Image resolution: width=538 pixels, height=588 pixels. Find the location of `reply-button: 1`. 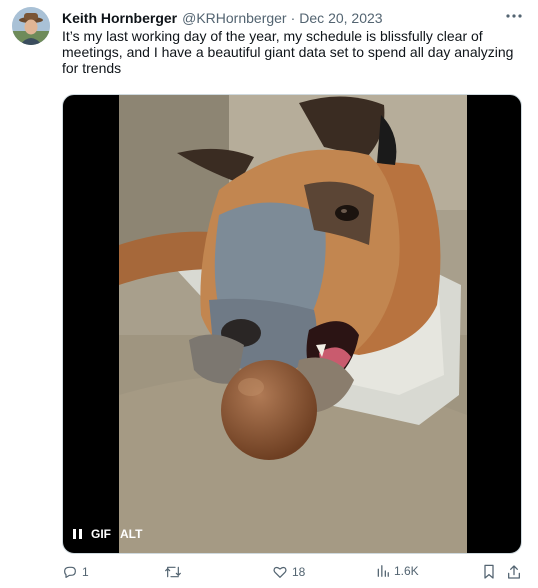

reply-button: 1 is located at coordinates (75, 572).